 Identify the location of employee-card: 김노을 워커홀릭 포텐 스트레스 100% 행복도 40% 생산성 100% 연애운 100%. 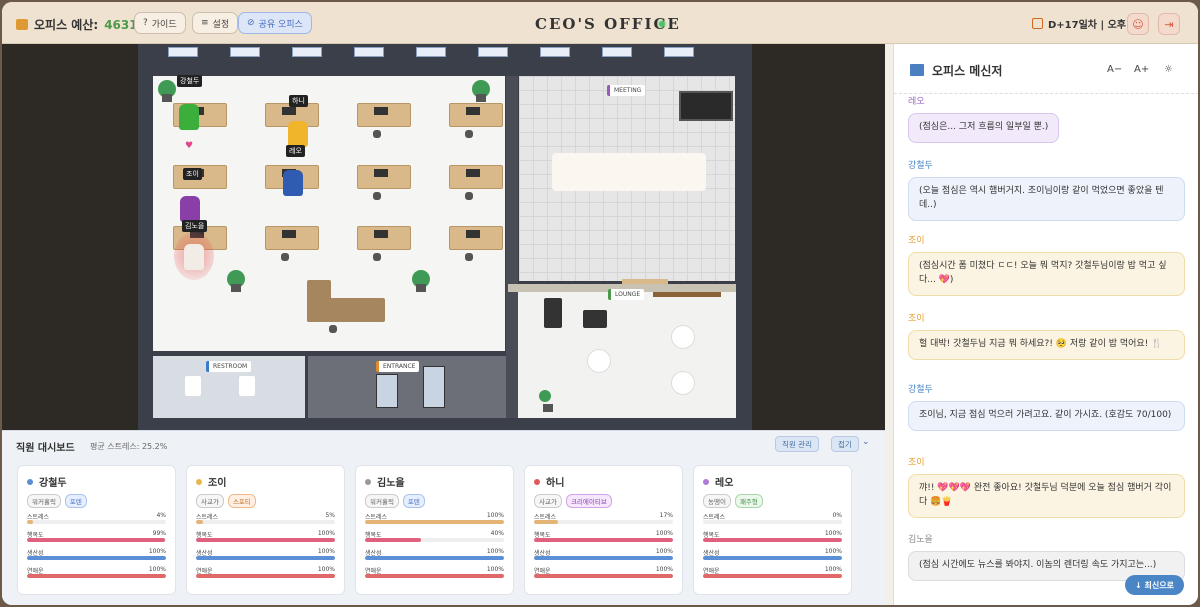
(434, 530).